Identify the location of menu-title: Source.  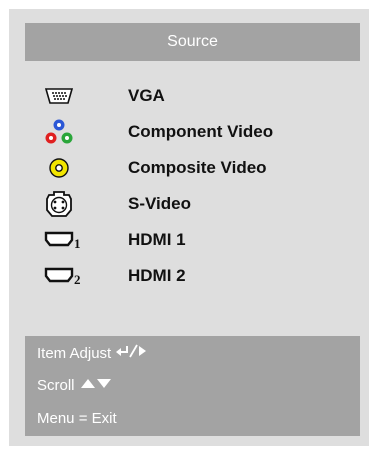
(192, 41).